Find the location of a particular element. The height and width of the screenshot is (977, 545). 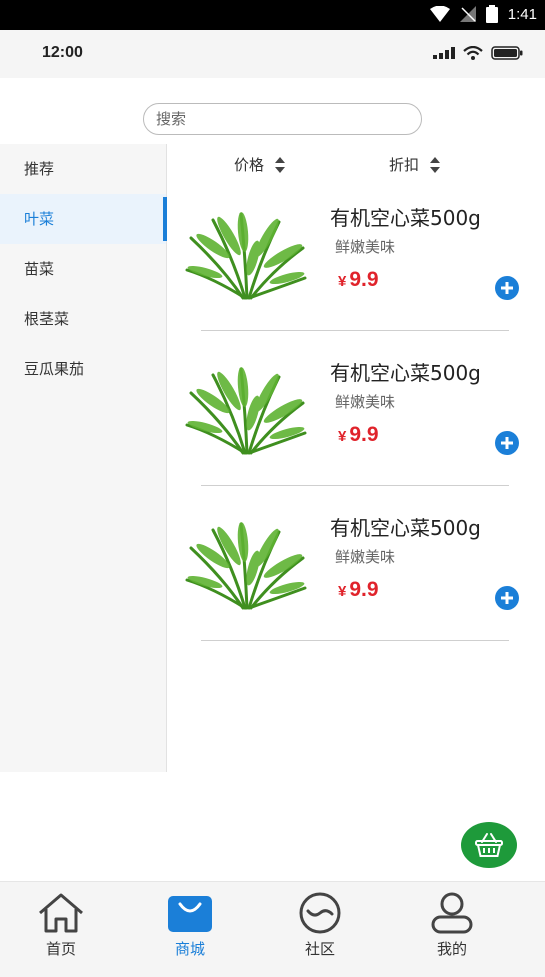

bottom-tab-bar: 首页 商城 社区 我的 is located at coordinates (272, 929).